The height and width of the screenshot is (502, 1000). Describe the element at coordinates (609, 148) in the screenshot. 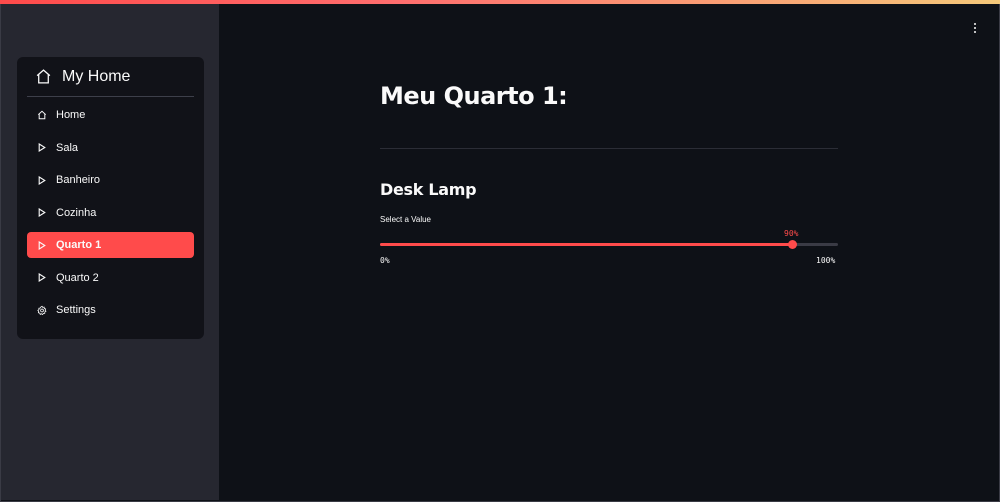

I see `divider` at that location.